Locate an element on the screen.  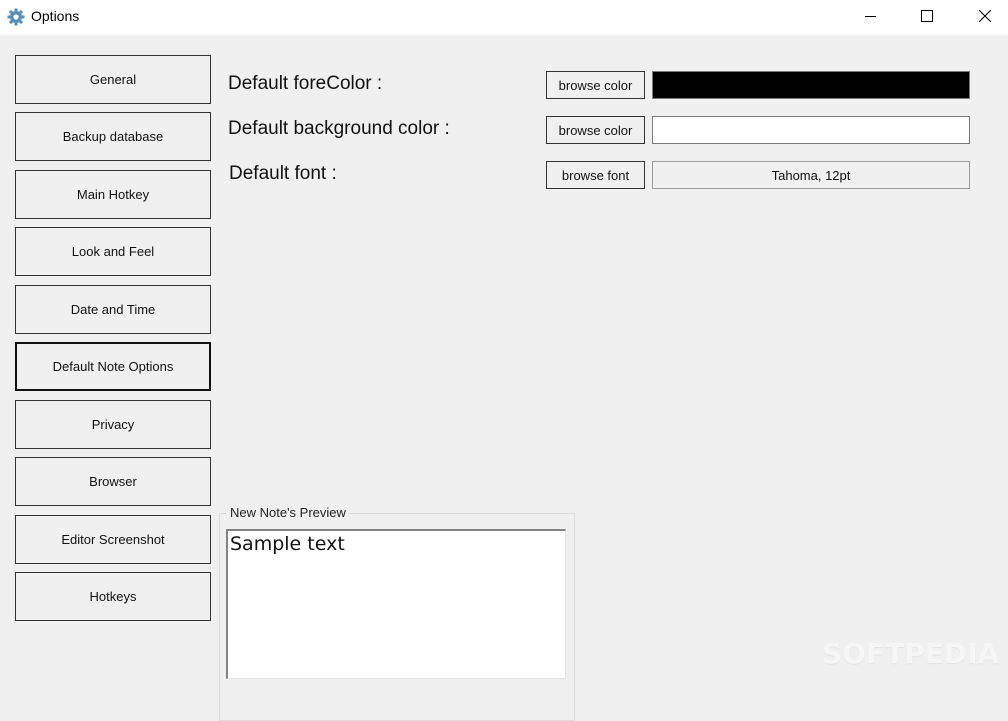
background-color-label: Default background color : is located at coordinates (339, 128).